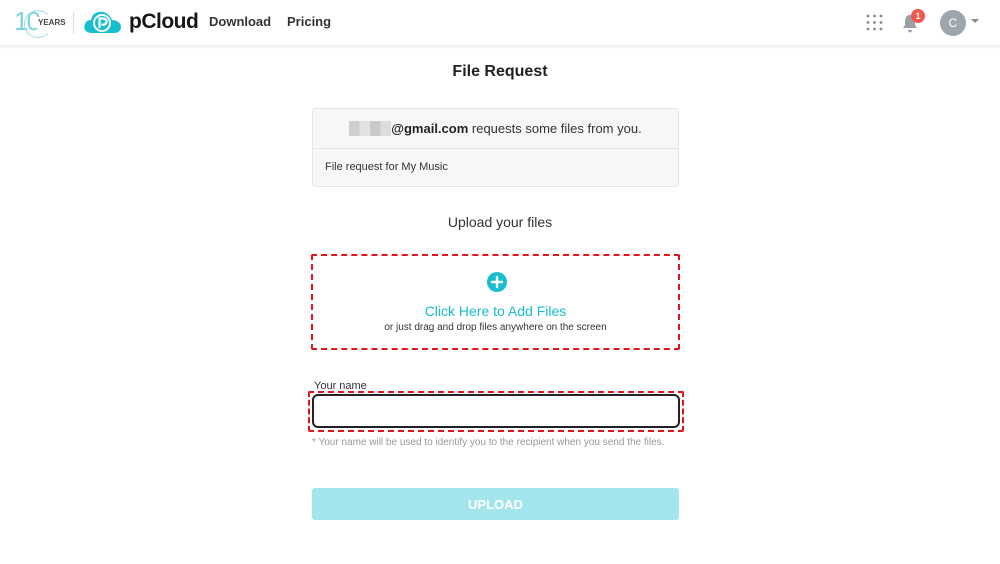 The image size is (1000, 564). What do you see at coordinates (102, 22) in the screenshot?
I see `pcloud-logo-icon` at bounding box center [102, 22].